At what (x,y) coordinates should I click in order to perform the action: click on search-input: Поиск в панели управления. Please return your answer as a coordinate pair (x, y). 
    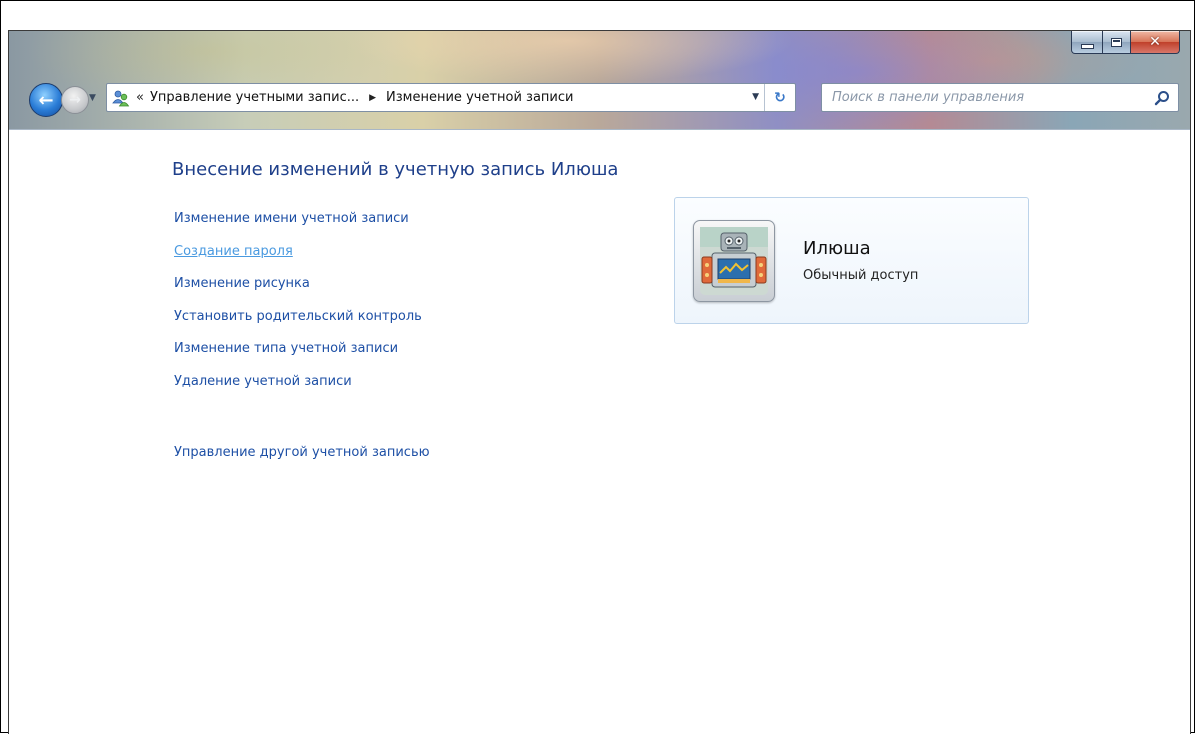
    Looking at the image, I should click on (992, 97).